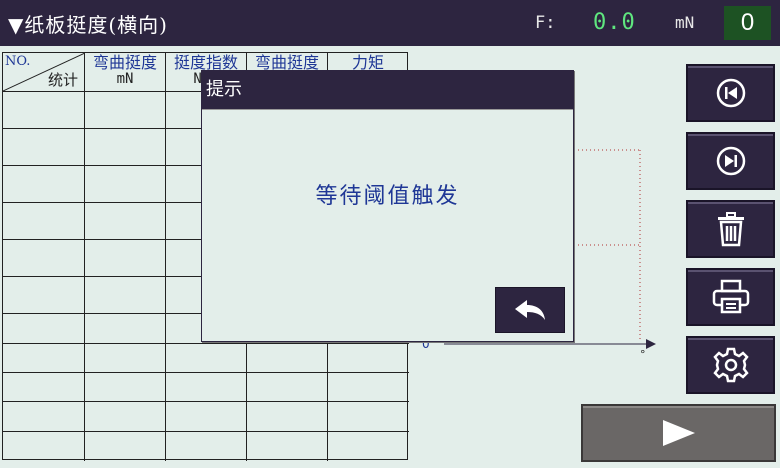  I want to click on print-button, so click(730, 297).